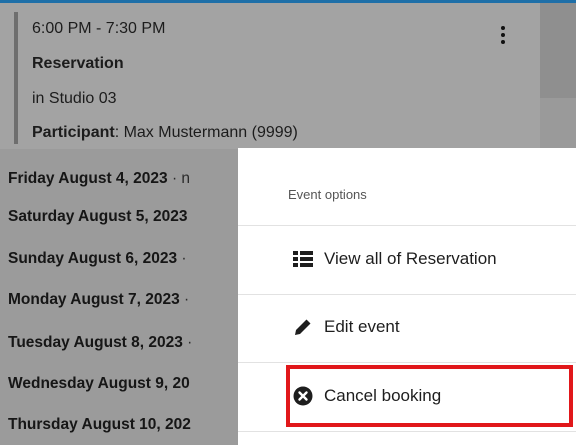 This screenshot has height=445, width=576. What do you see at coordinates (73, 132) in the screenshot?
I see `participant-label: Participant` at bounding box center [73, 132].